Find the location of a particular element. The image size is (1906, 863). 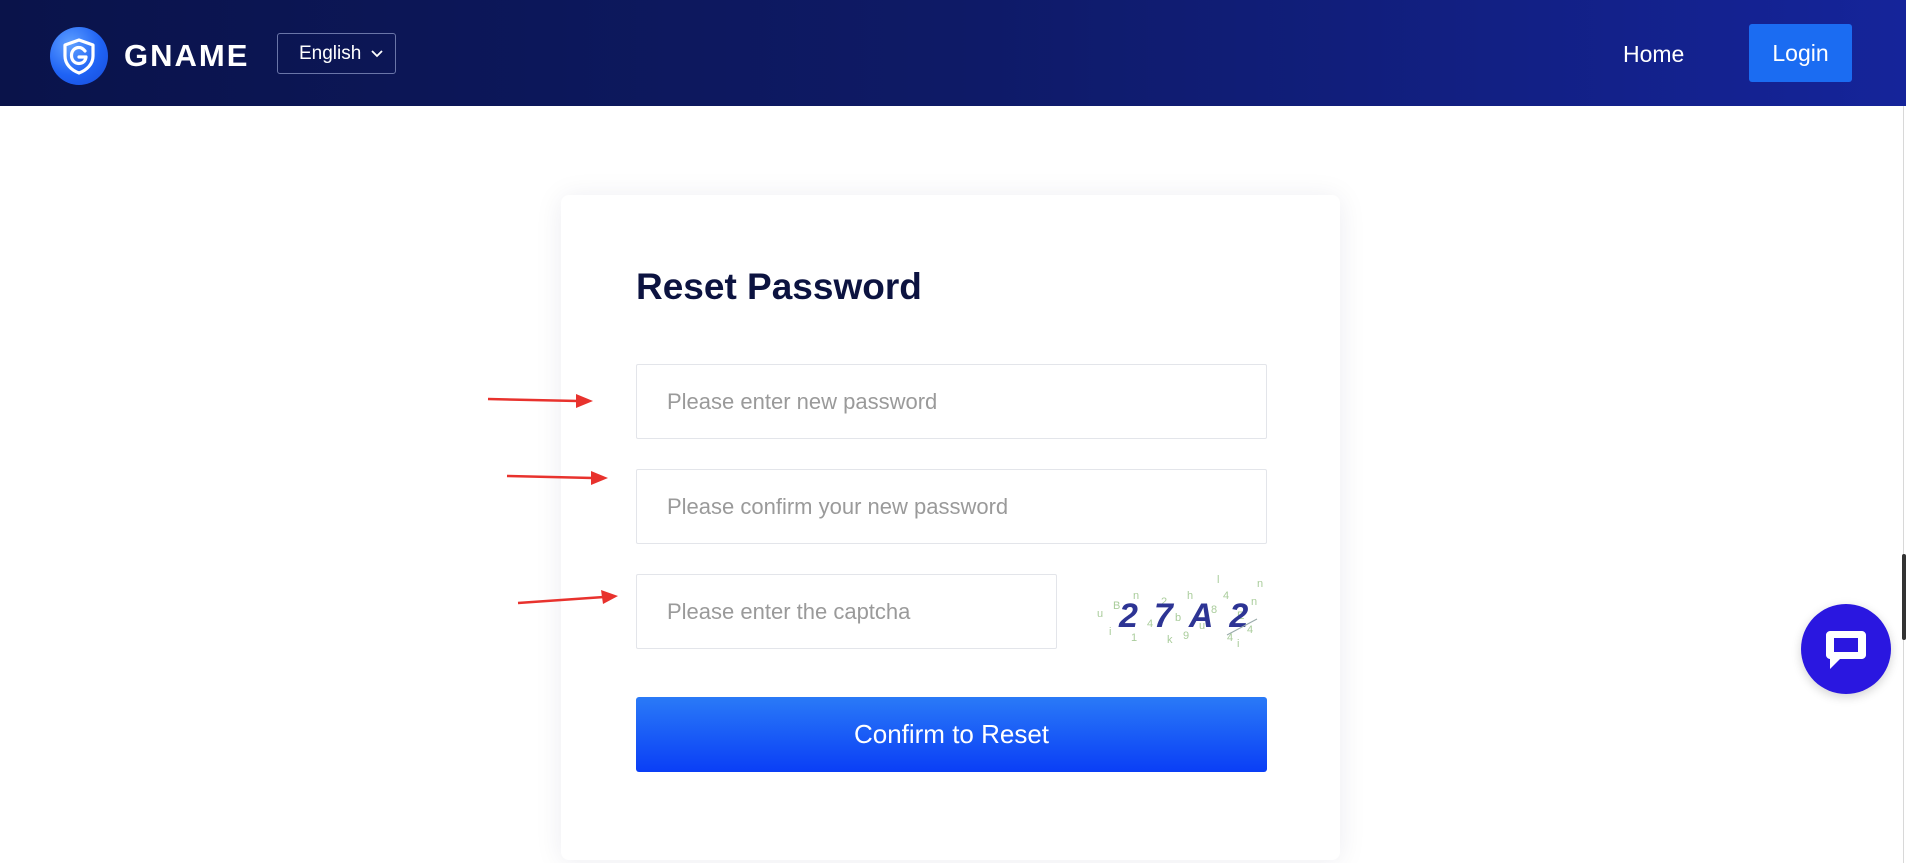

login-button: Login is located at coordinates (1800, 53).